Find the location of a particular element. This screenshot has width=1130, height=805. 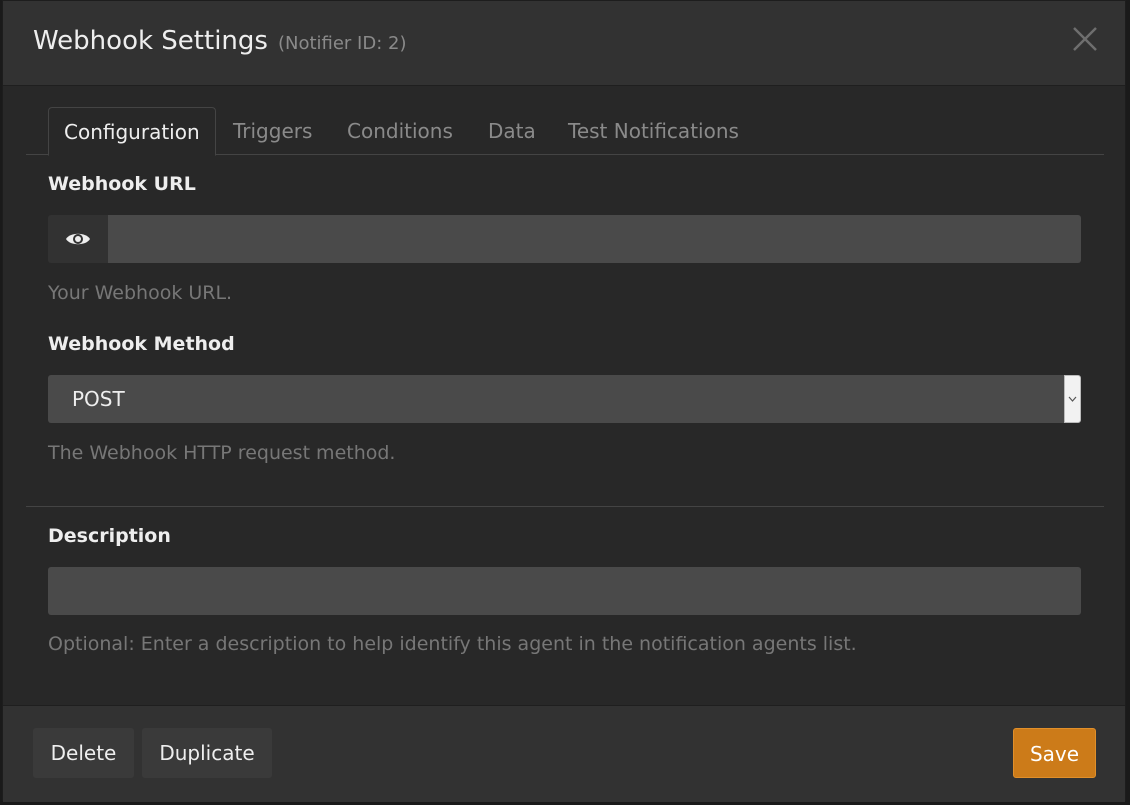

tab-conditions: Conditions is located at coordinates (400, 131).